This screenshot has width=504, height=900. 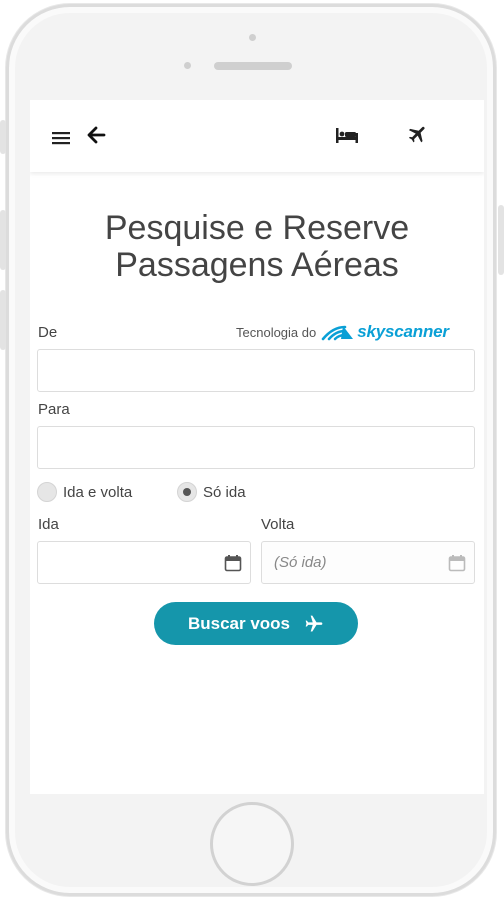 What do you see at coordinates (3, 320) in the screenshot?
I see `phone-volume-down-button` at bounding box center [3, 320].